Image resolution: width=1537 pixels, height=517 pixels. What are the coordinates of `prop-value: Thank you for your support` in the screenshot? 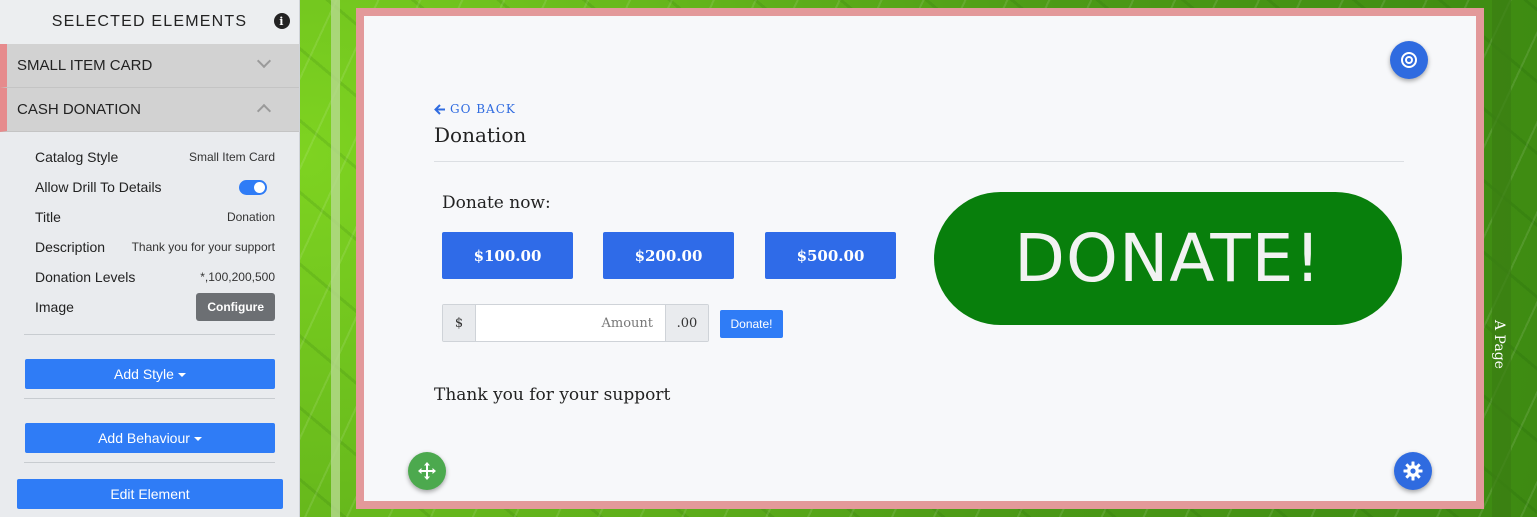 It's located at (203, 247).